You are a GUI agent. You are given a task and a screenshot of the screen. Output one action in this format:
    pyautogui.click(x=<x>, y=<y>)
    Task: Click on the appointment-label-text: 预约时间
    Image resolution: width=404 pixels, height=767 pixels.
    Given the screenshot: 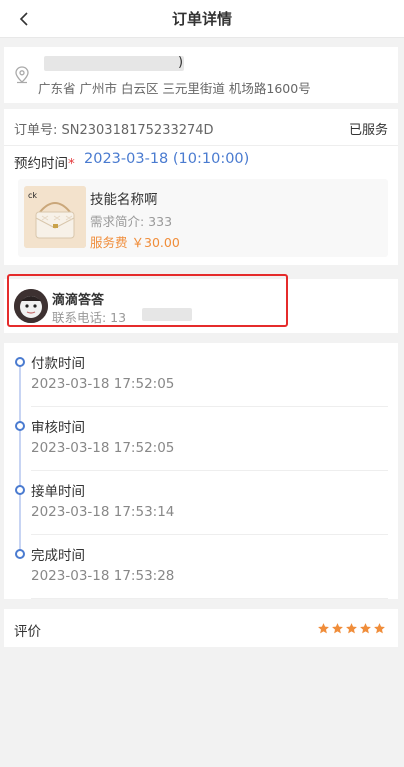 What is the action you would take?
    pyautogui.click(x=41, y=164)
    